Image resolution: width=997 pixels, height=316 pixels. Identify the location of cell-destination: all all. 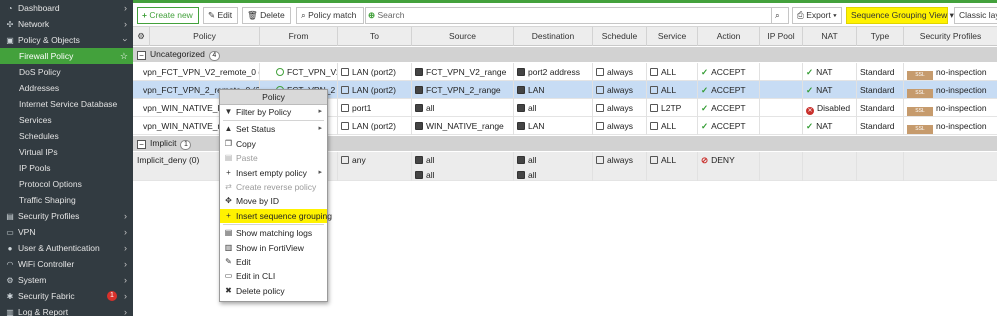
(553, 166).